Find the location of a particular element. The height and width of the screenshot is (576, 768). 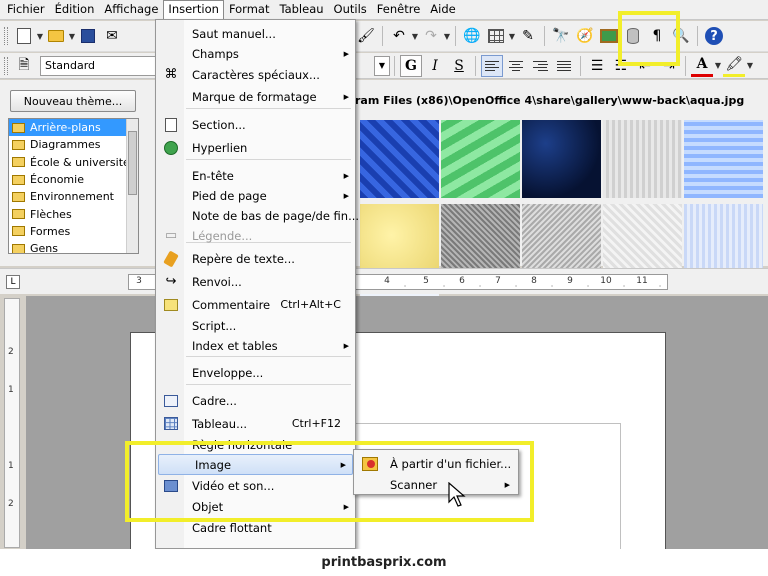

theme-item: Formes is located at coordinates (73, 231).